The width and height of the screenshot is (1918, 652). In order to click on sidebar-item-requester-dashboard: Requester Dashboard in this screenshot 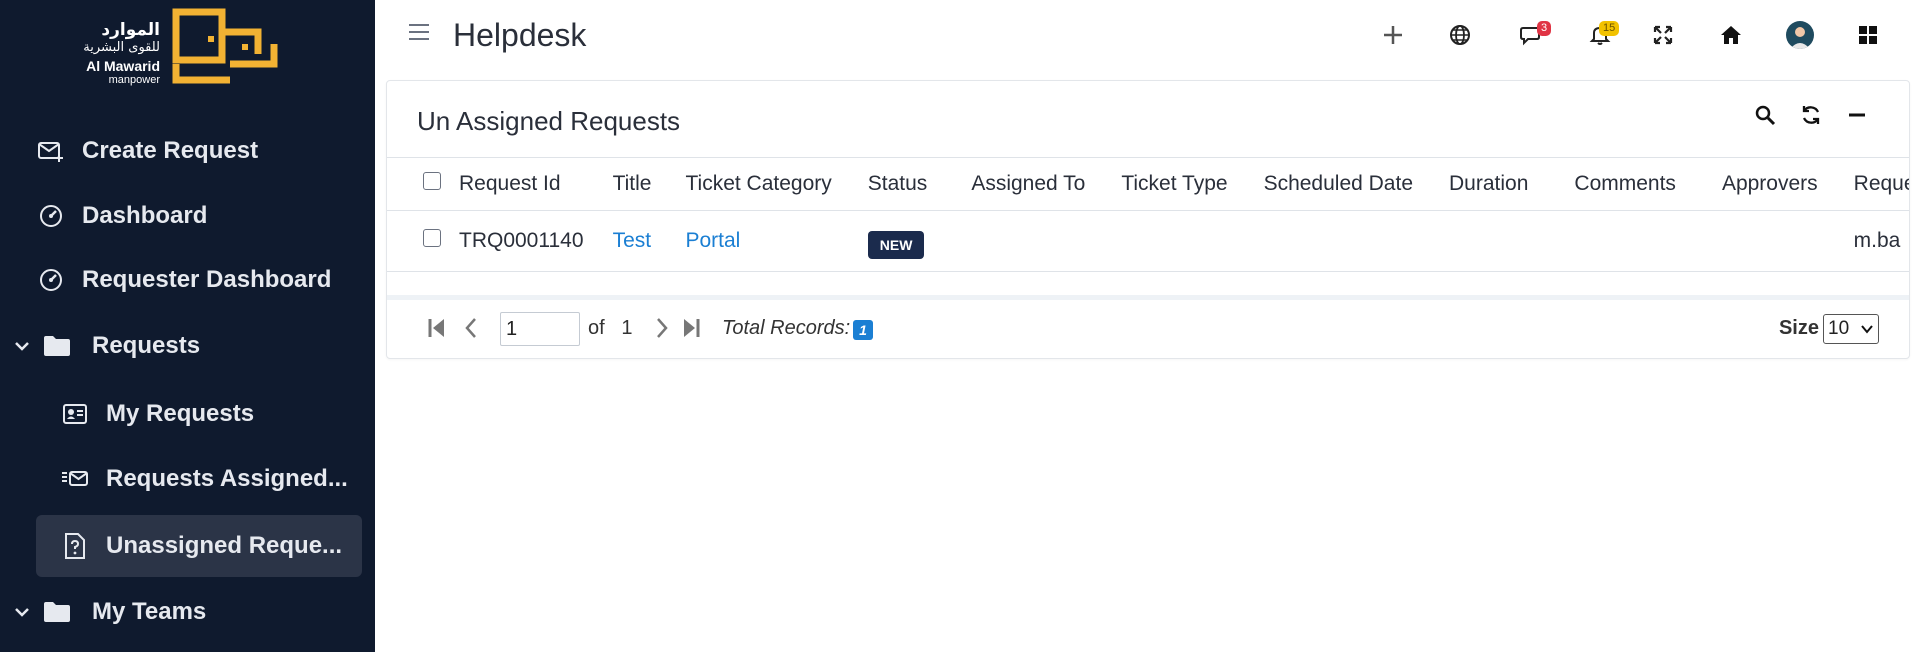, I will do `click(199, 280)`.